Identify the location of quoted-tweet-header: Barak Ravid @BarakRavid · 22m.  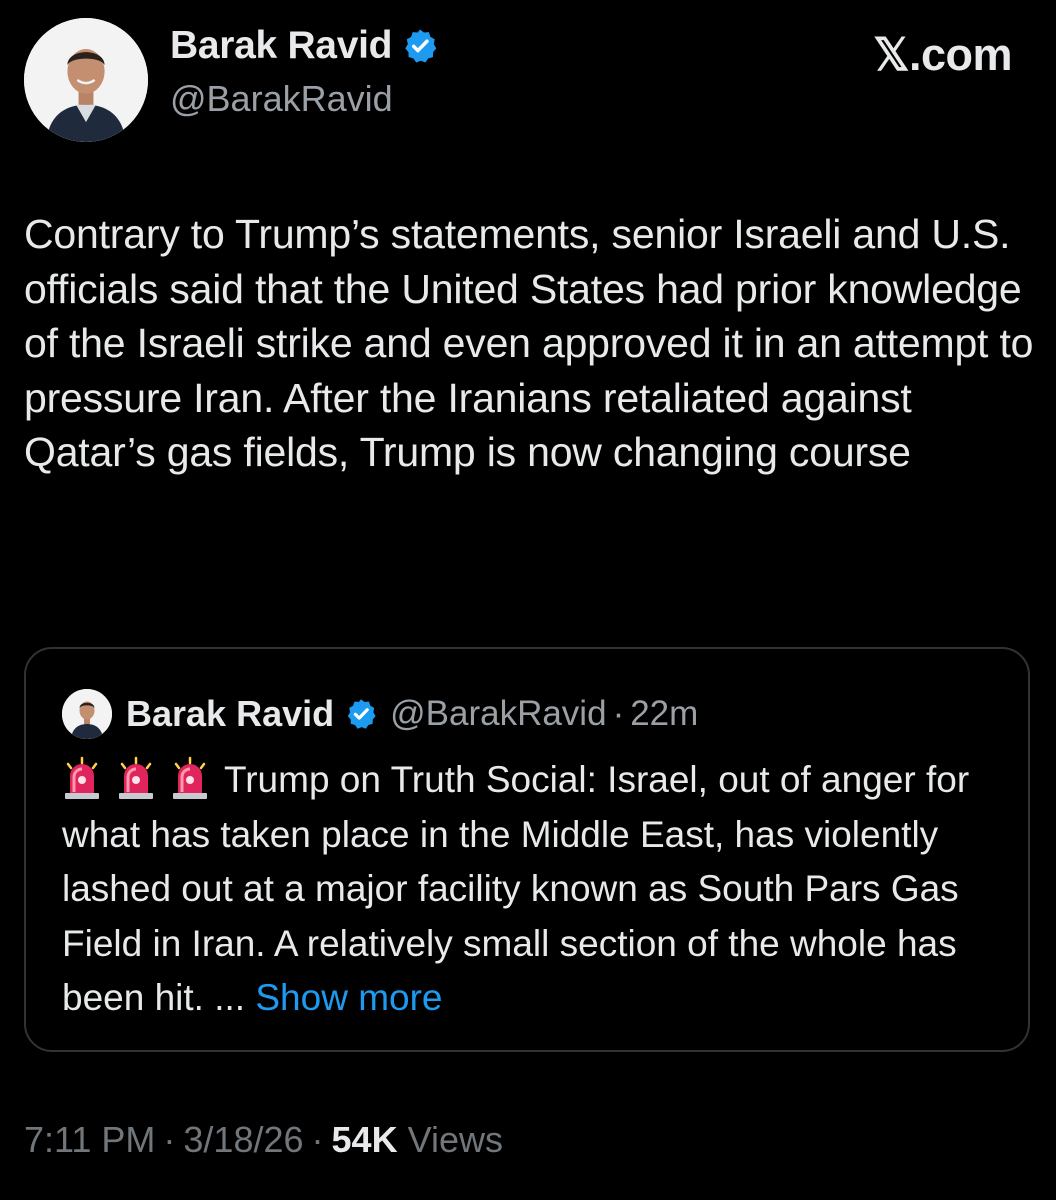
(380, 714).